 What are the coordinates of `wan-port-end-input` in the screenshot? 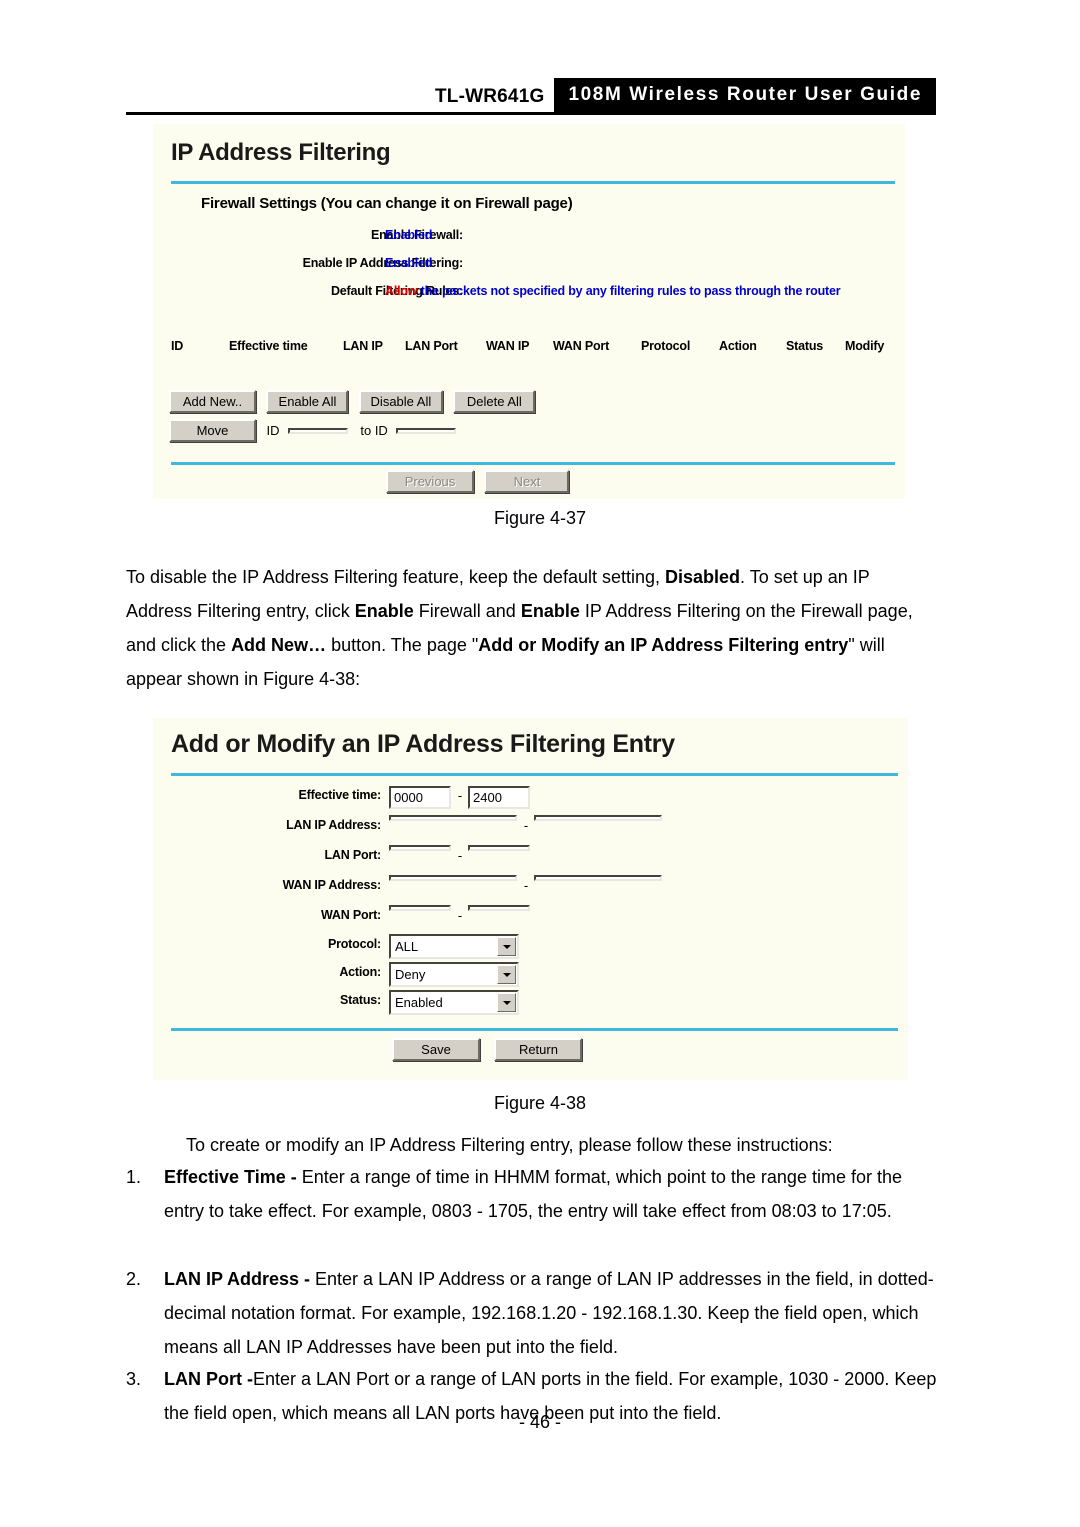 It's located at (499, 908).